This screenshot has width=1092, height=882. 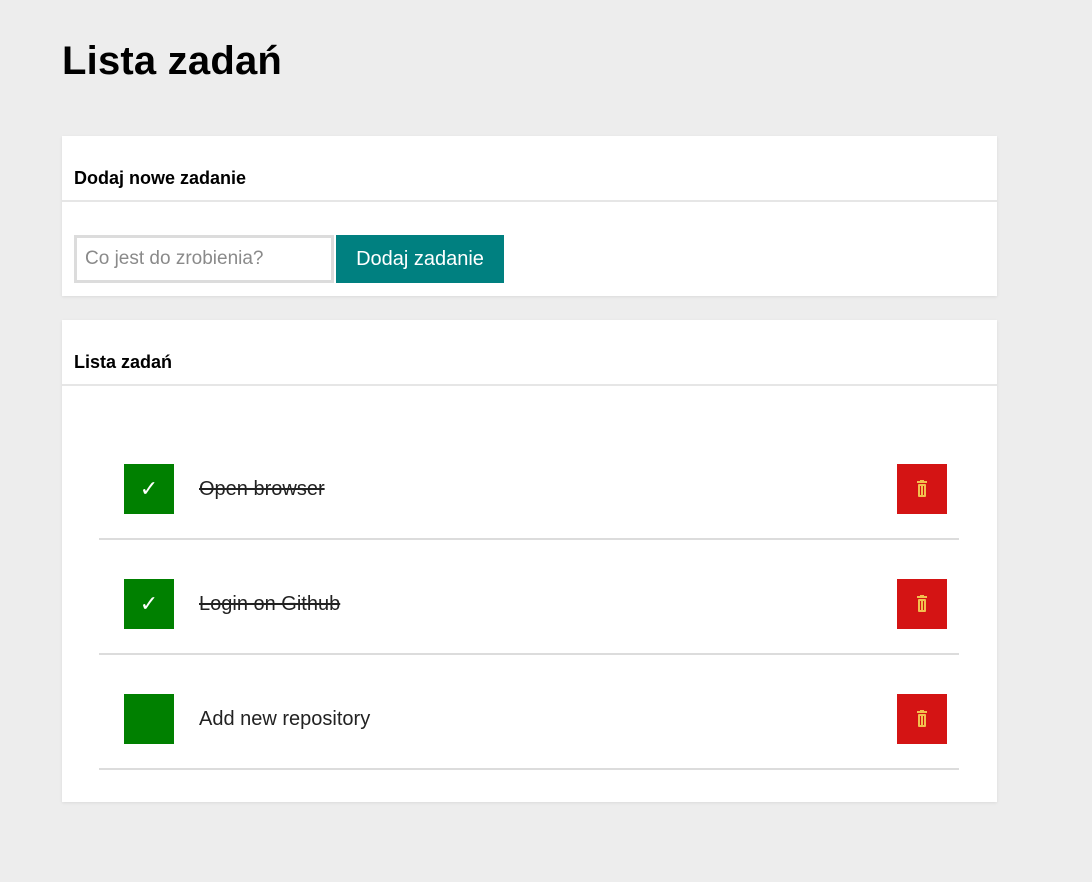 I want to click on add-task-card-title: Dodaj nowe zadanie, so click(x=529, y=169).